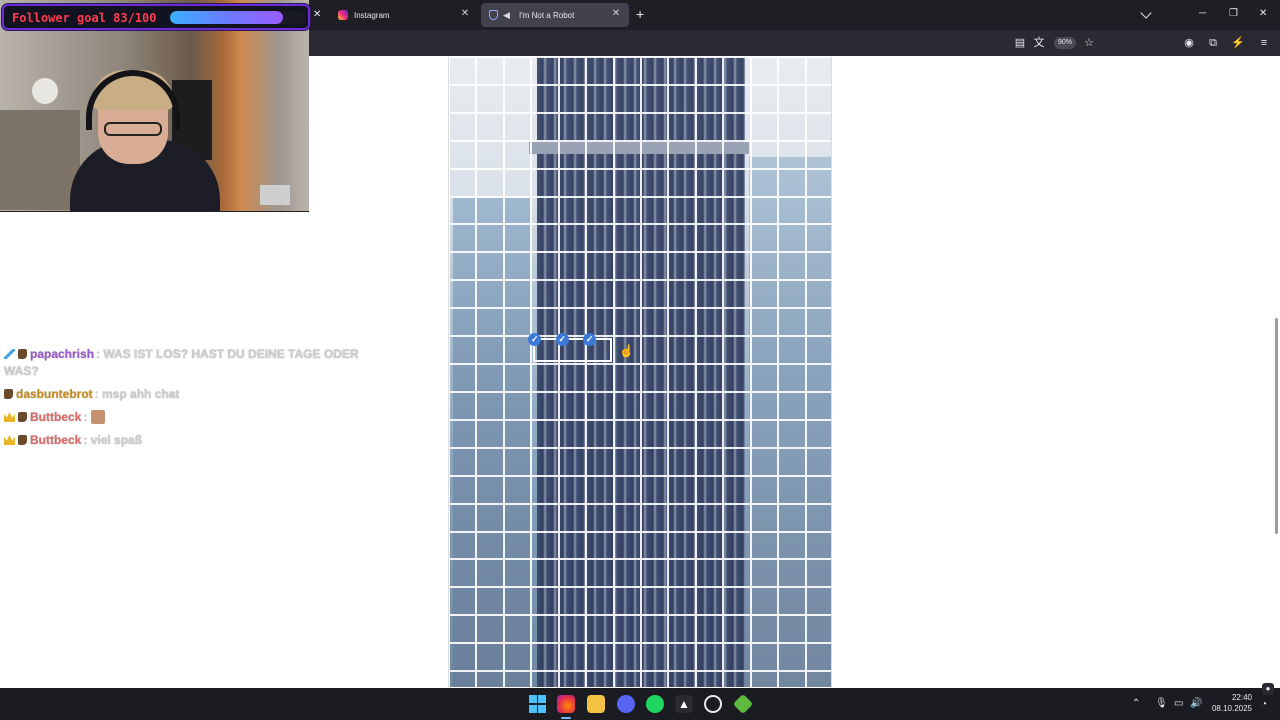  I want to click on tray-expand-chevron-icon: ⌃, so click(1136, 704).